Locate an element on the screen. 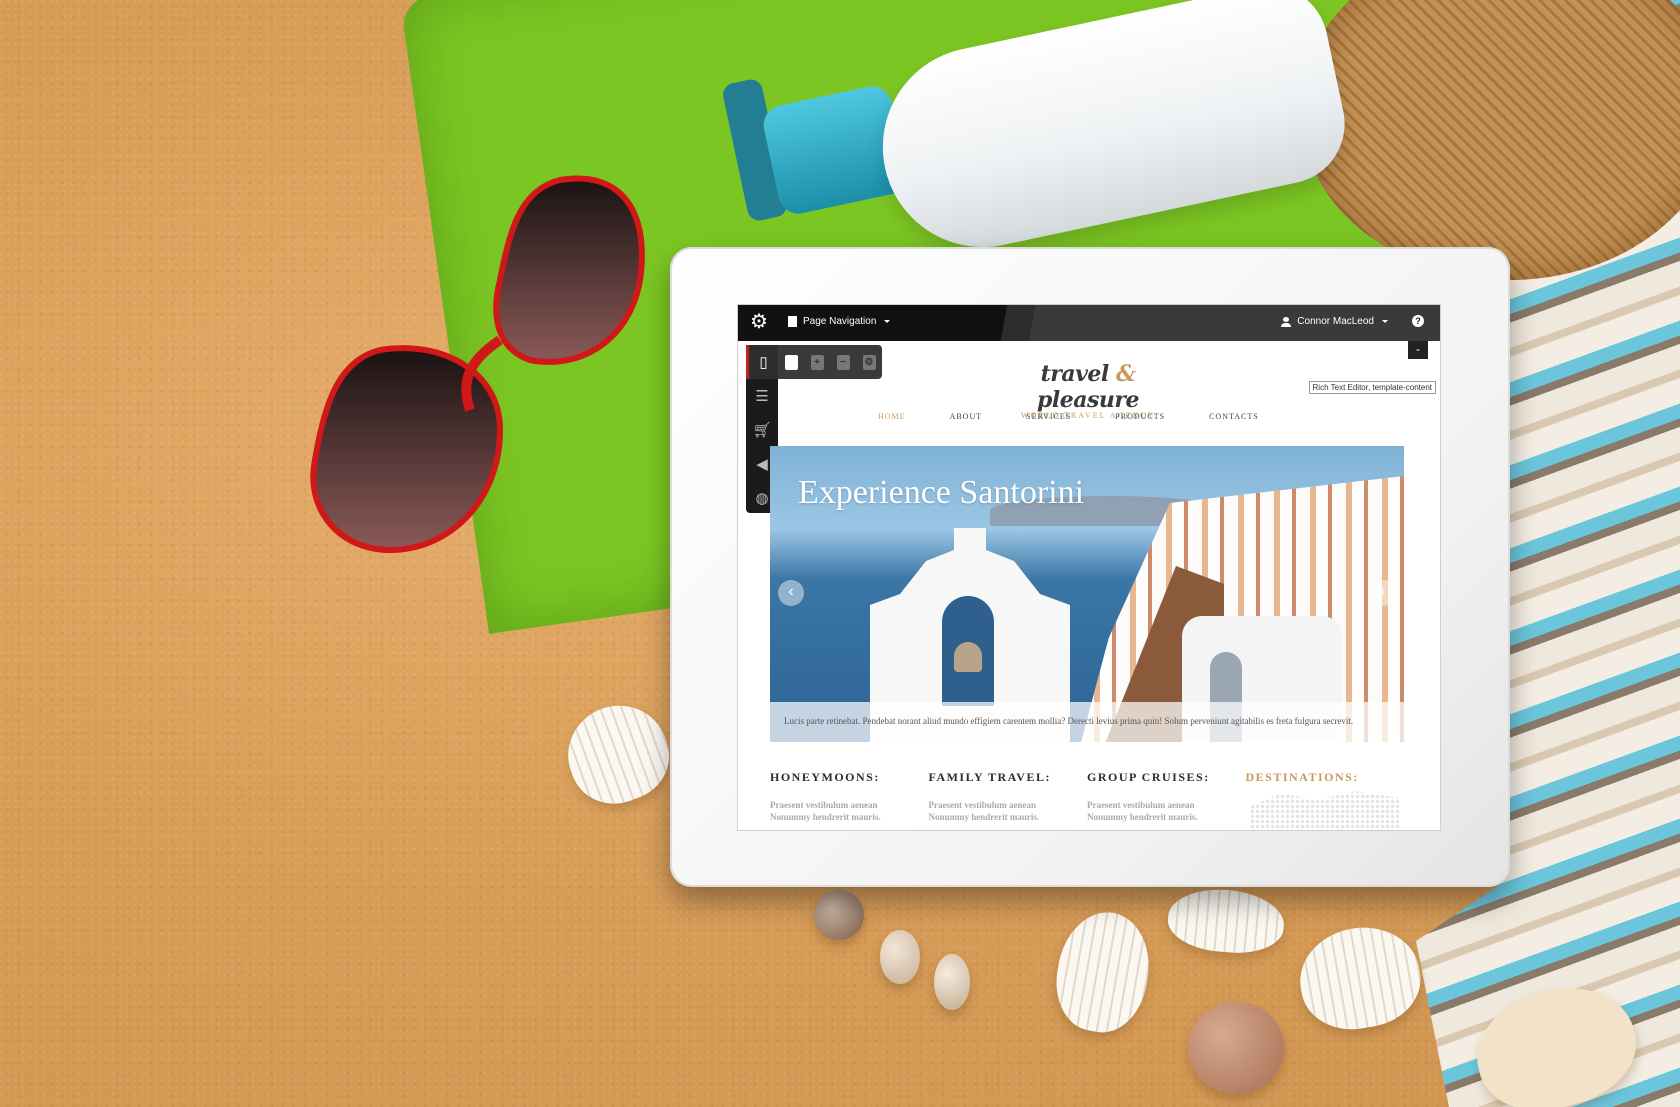 Image resolution: width=1680 pixels, height=1107 pixels. user-menu: Connor MacLeod is located at coordinates (1334, 321).